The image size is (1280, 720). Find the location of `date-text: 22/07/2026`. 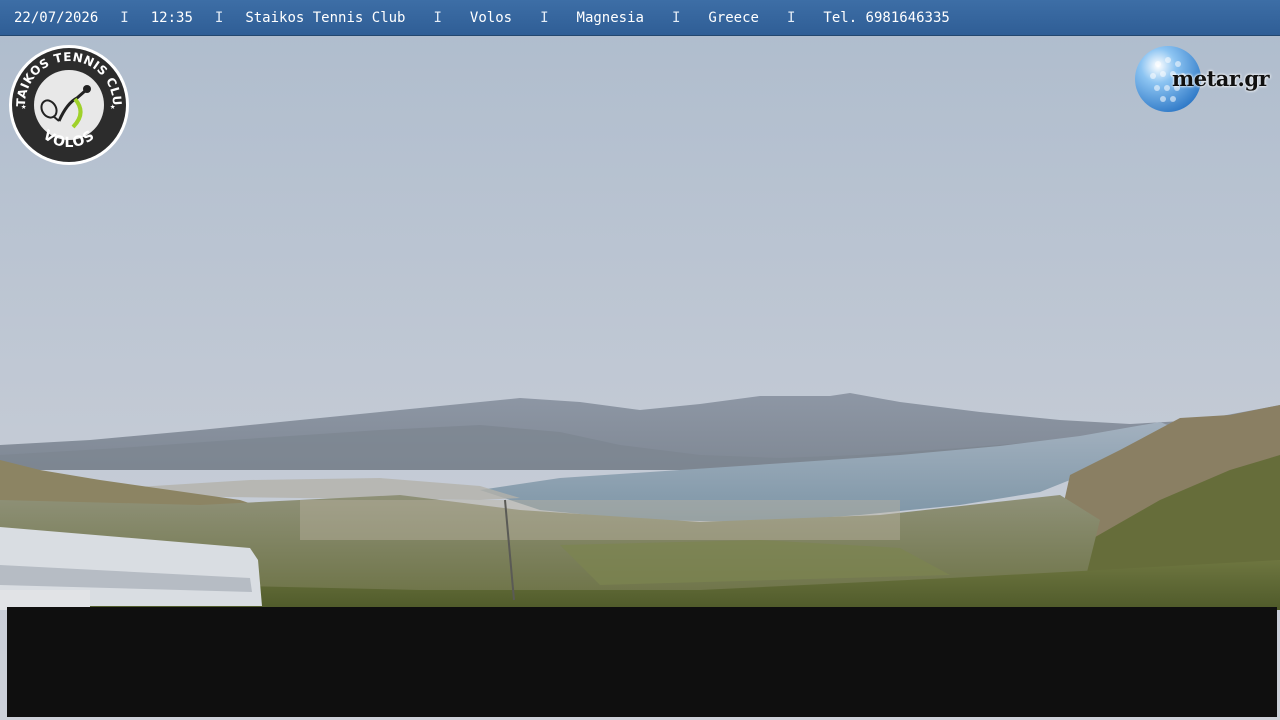

date-text: 22/07/2026 is located at coordinates (56, 17).